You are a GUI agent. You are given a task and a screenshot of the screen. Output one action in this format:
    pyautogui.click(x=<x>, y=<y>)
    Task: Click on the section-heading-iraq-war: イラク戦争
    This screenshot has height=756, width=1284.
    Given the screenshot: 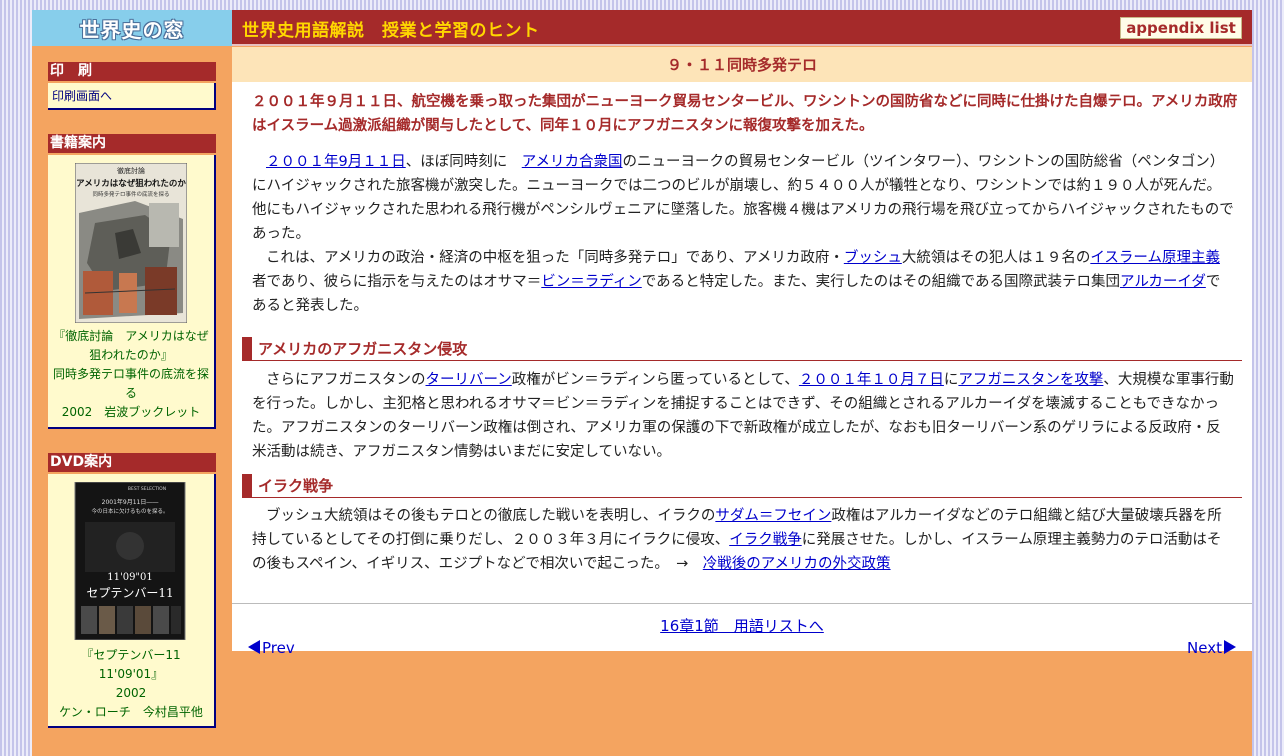 What is the action you would take?
    pyautogui.click(x=742, y=486)
    